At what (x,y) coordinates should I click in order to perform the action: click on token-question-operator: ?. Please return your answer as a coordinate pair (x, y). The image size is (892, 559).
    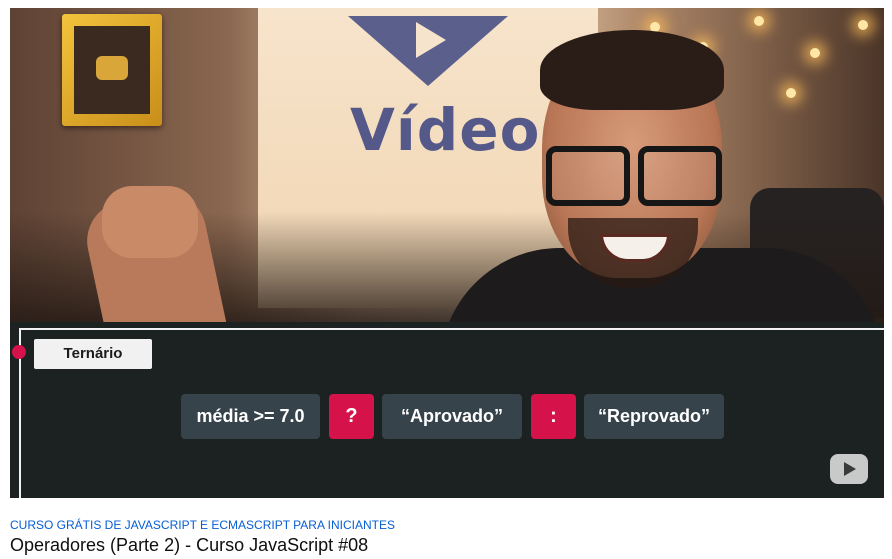
    Looking at the image, I should click on (351, 416).